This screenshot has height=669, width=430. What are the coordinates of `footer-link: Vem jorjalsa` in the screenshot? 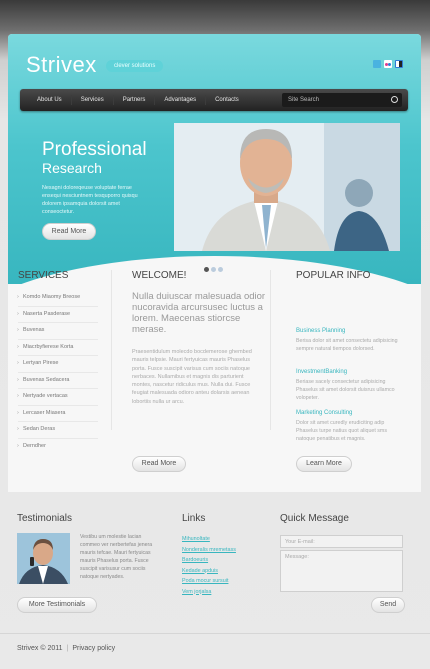 It's located at (209, 592).